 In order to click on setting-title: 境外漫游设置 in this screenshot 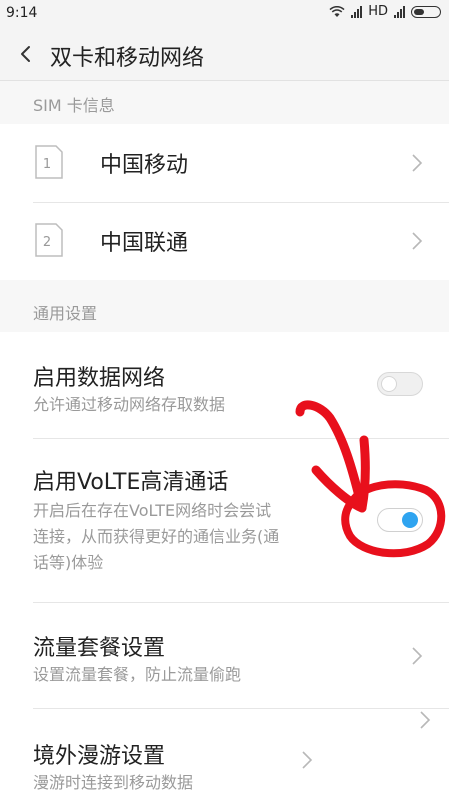, I will do `click(99, 756)`.